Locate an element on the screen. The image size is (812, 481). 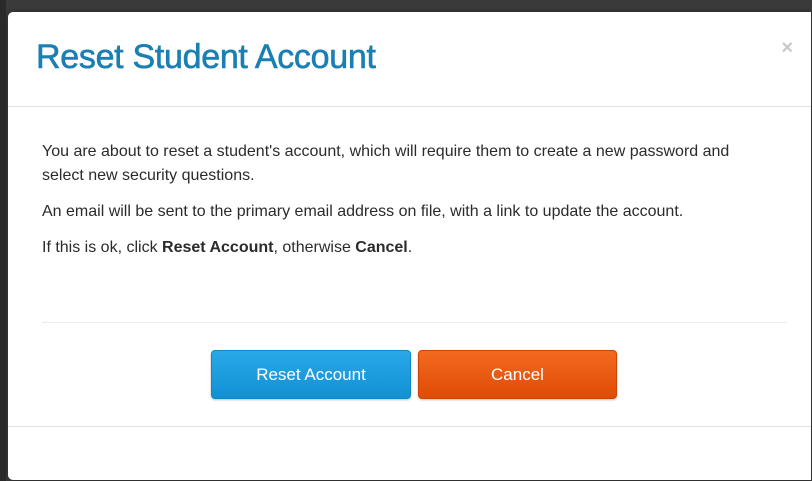
reset-account-emphasis: Reset Account is located at coordinates (218, 247).